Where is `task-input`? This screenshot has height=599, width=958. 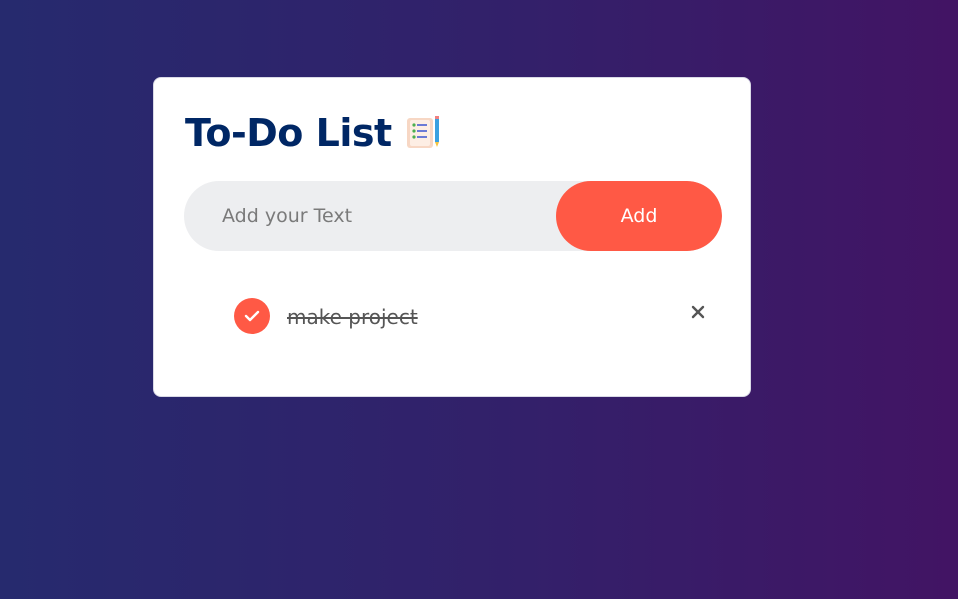 task-input is located at coordinates (369, 216).